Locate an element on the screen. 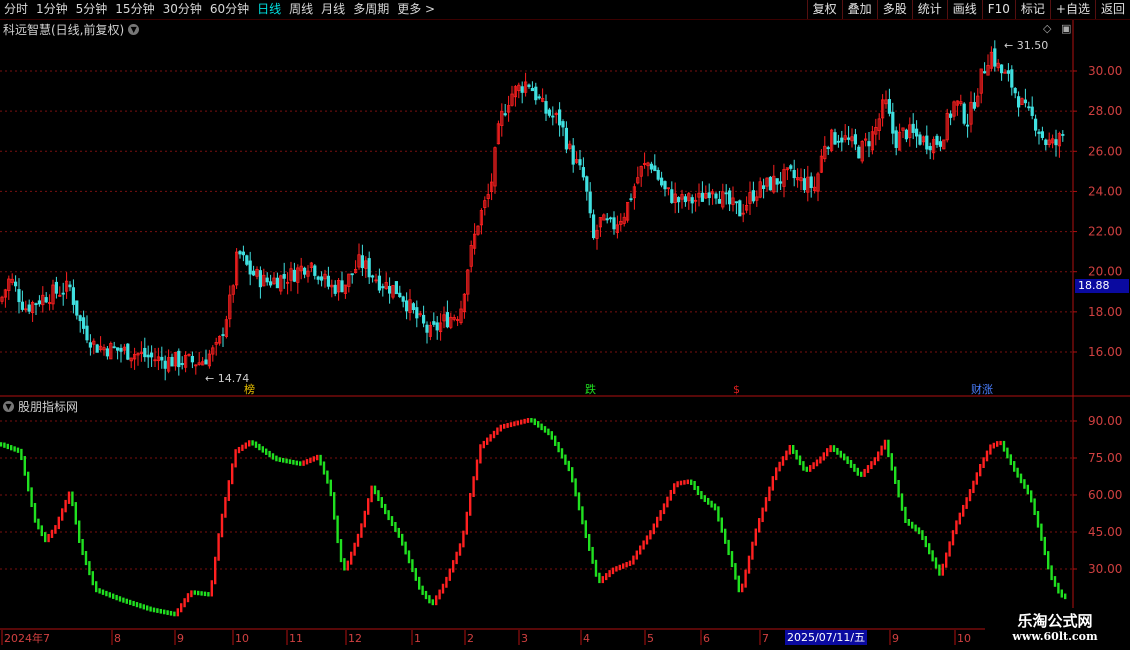 Image resolution: width=1130 pixels, height=650 pixels. panel-toggle-icon: ▣ is located at coordinates (1066, 28).